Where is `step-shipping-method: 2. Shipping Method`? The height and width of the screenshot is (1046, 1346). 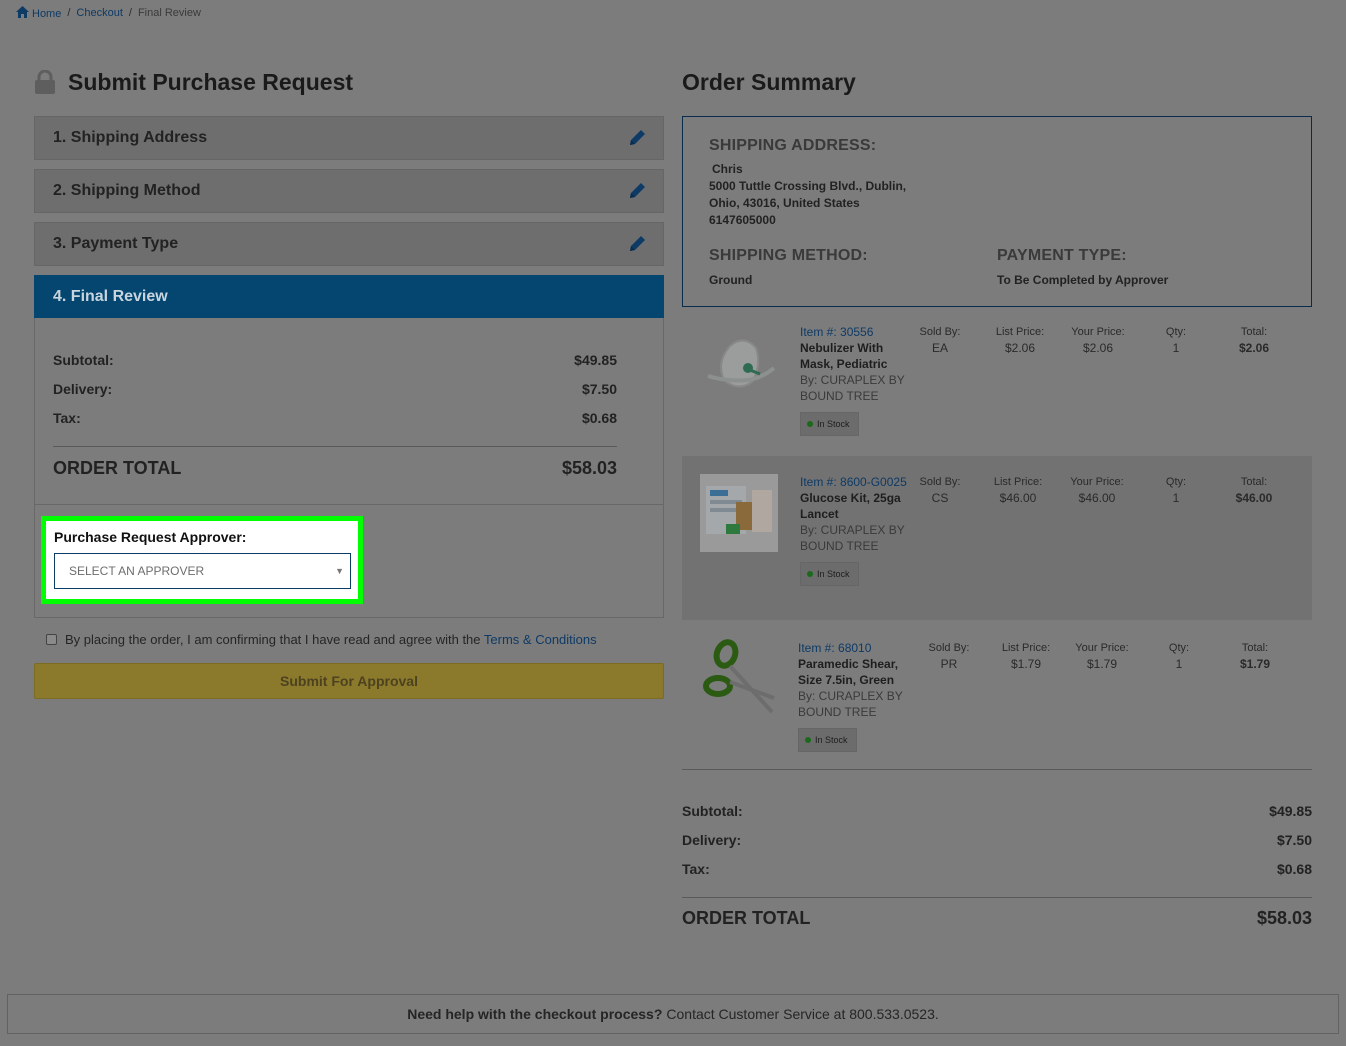 step-shipping-method: 2. Shipping Method is located at coordinates (349, 191).